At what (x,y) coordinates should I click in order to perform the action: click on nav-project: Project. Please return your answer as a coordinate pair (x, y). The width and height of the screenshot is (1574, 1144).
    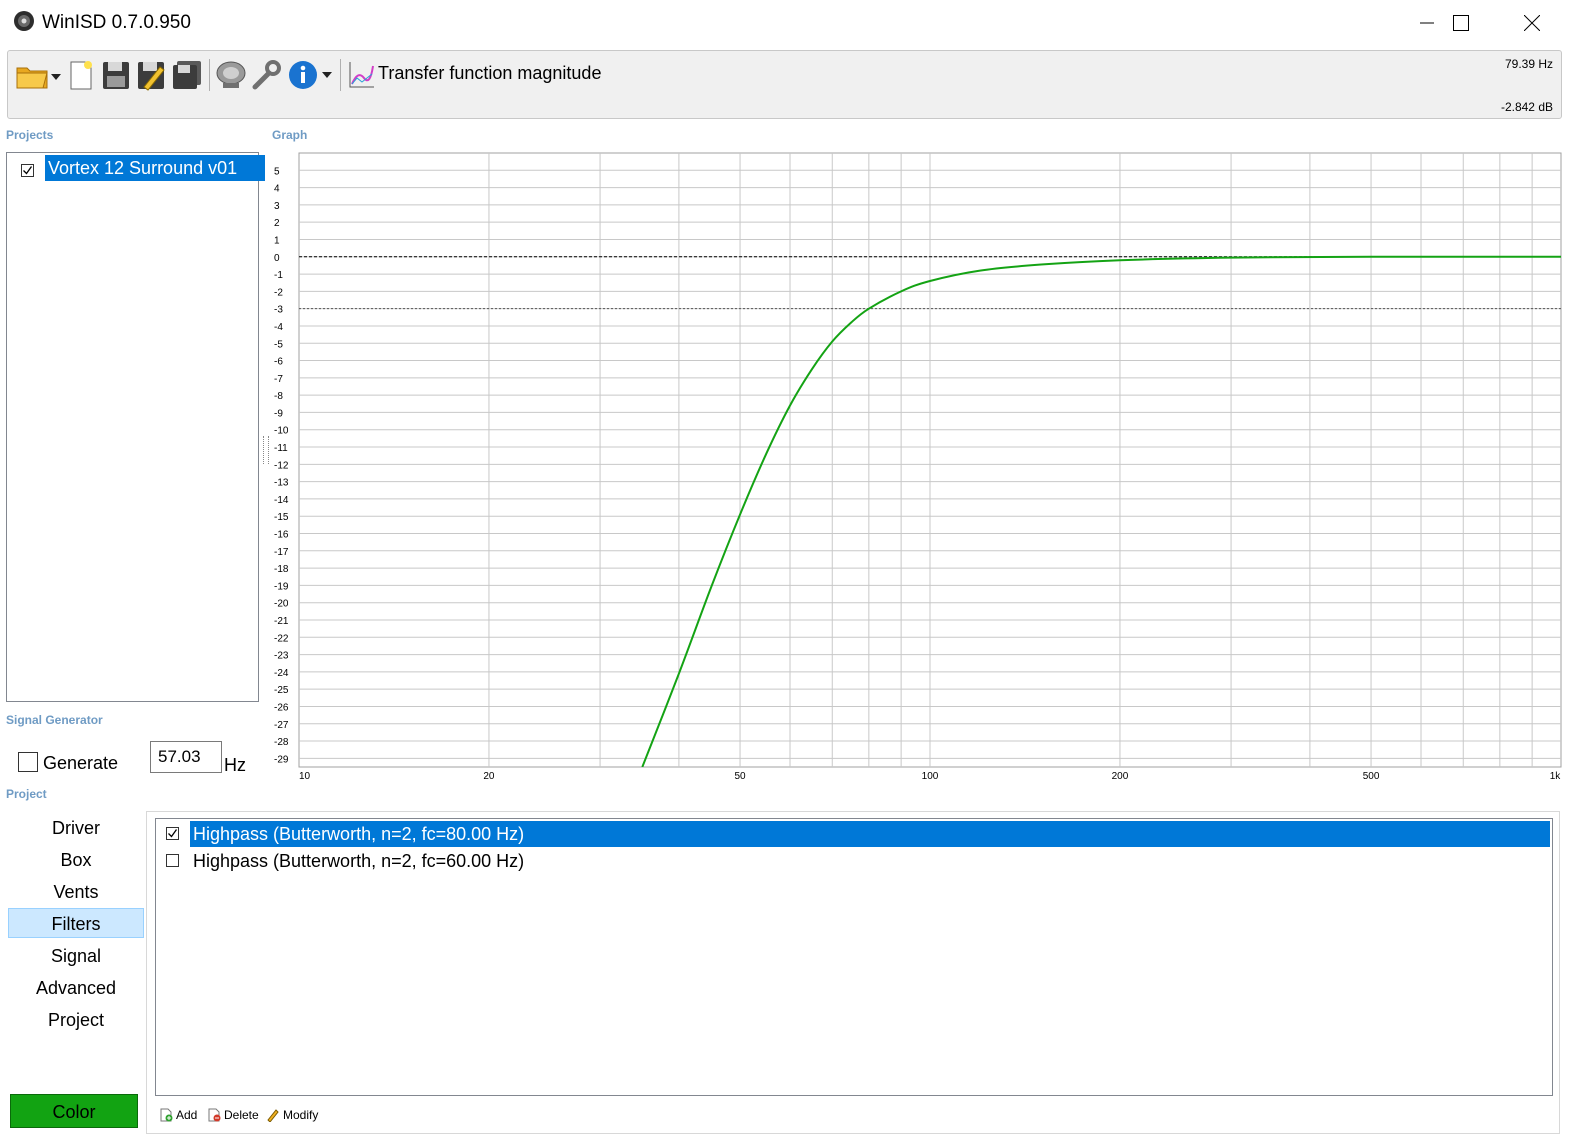
    Looking at the image, I should click on (76, 1020).